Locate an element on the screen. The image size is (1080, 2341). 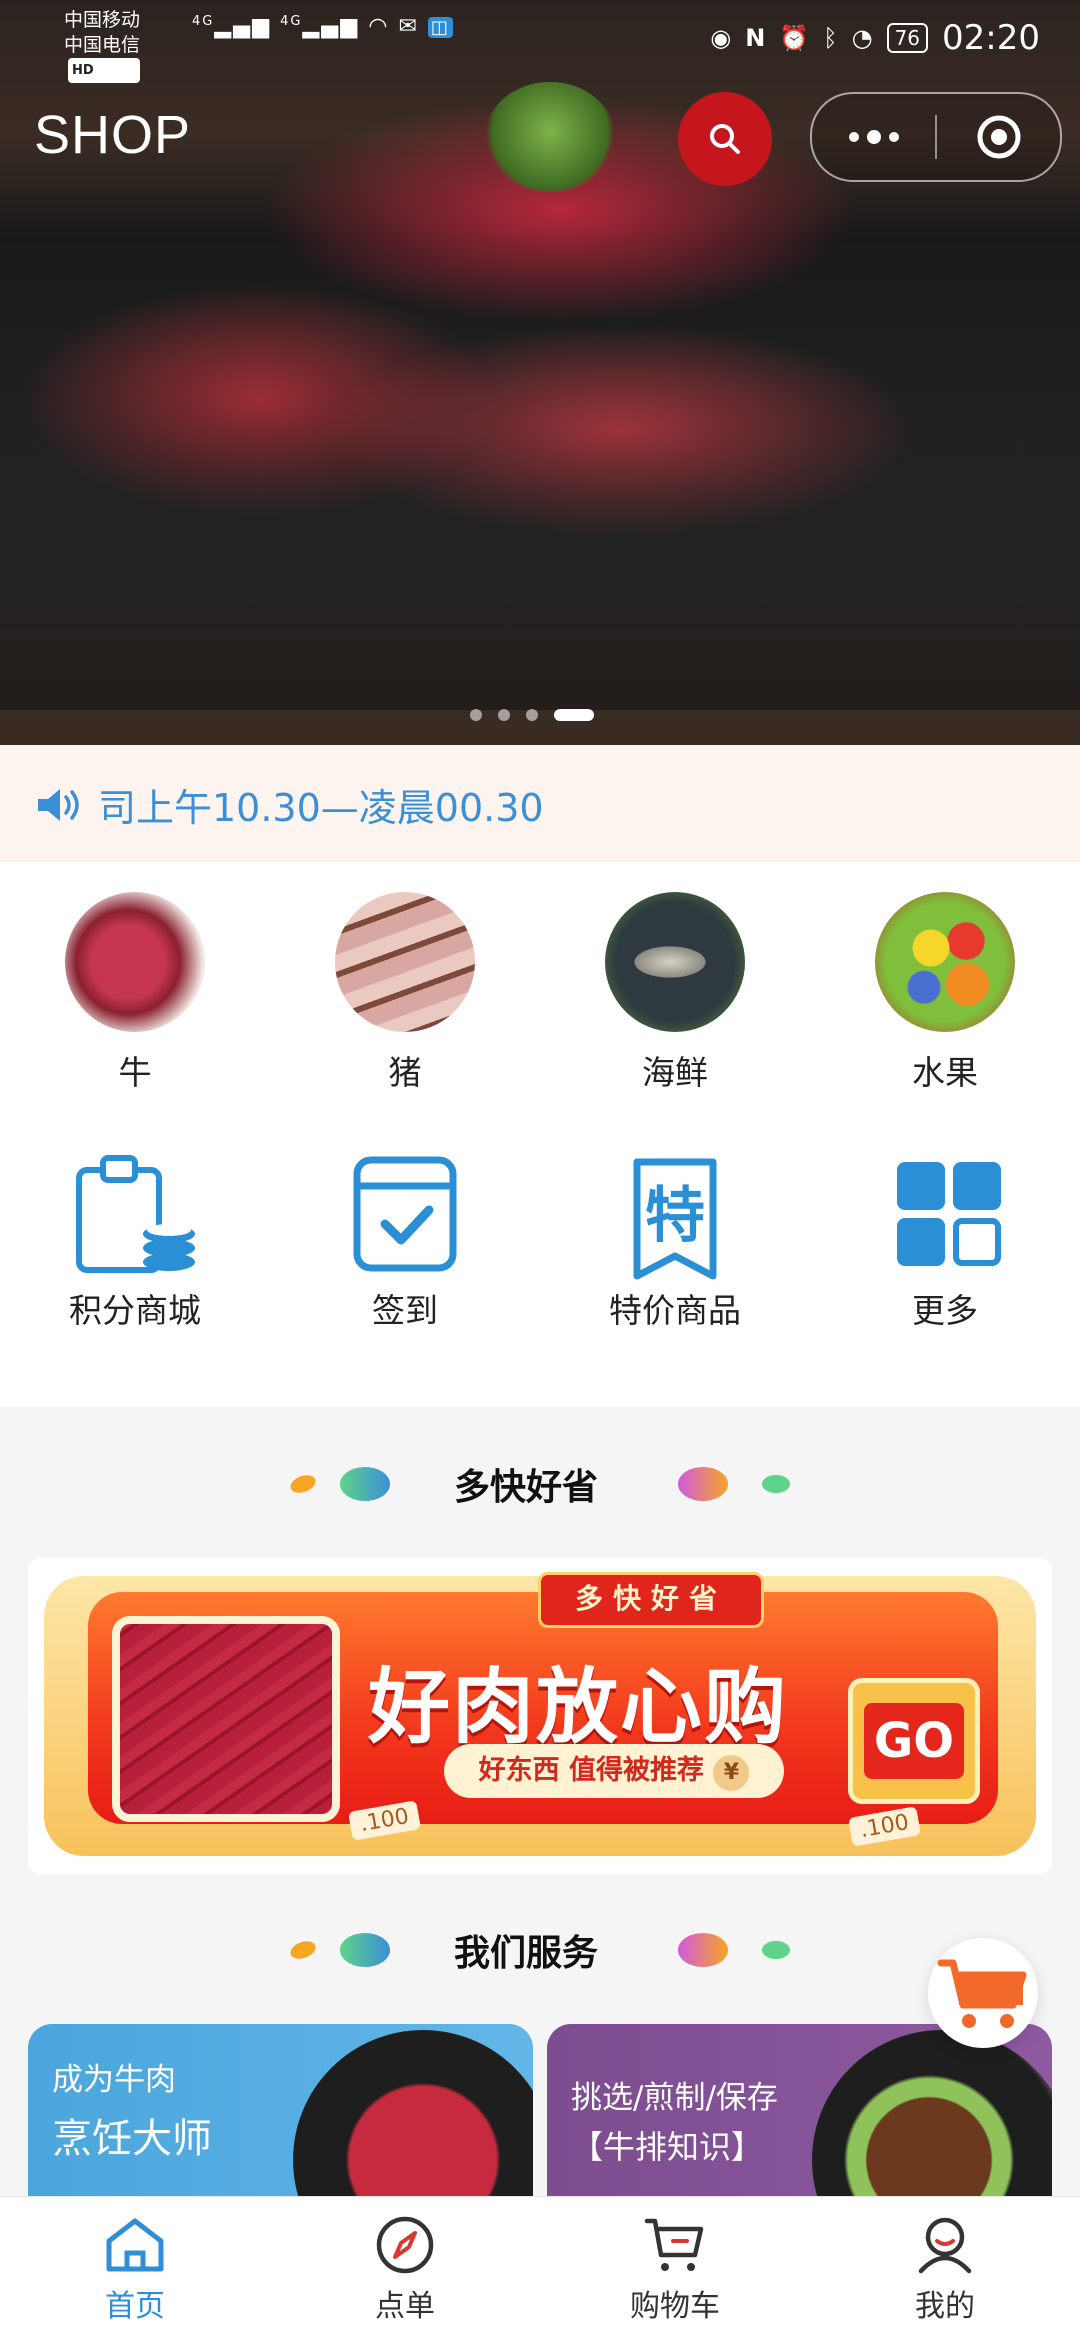
more-dots-icon is located at coordinates (873, 137).